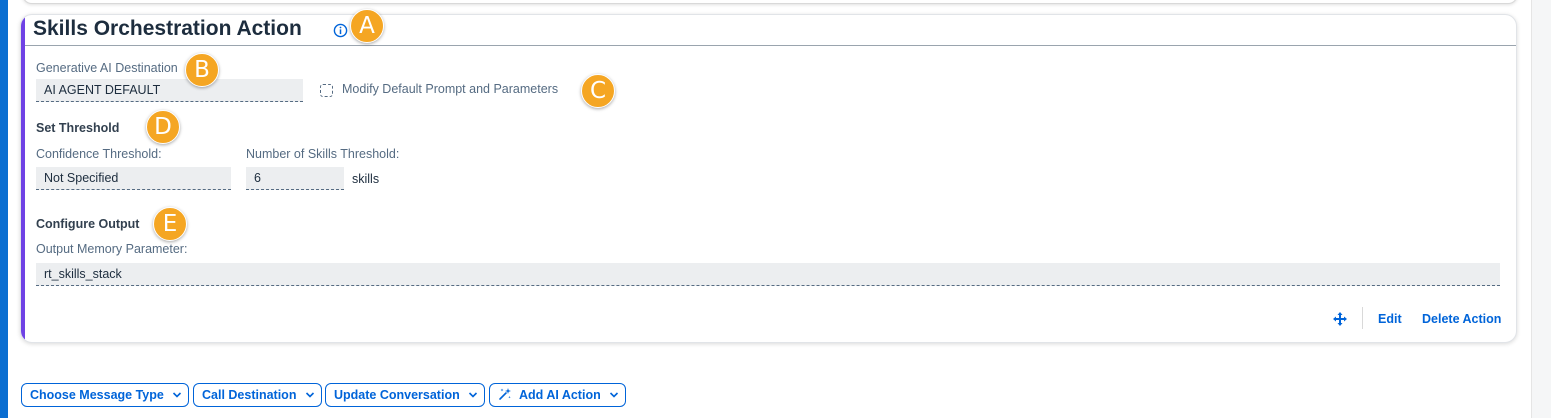  Describe the element at coordinates (112, 249) in the screenshot. I see `output-memory-label: Output Memory Parameter:` at that location.